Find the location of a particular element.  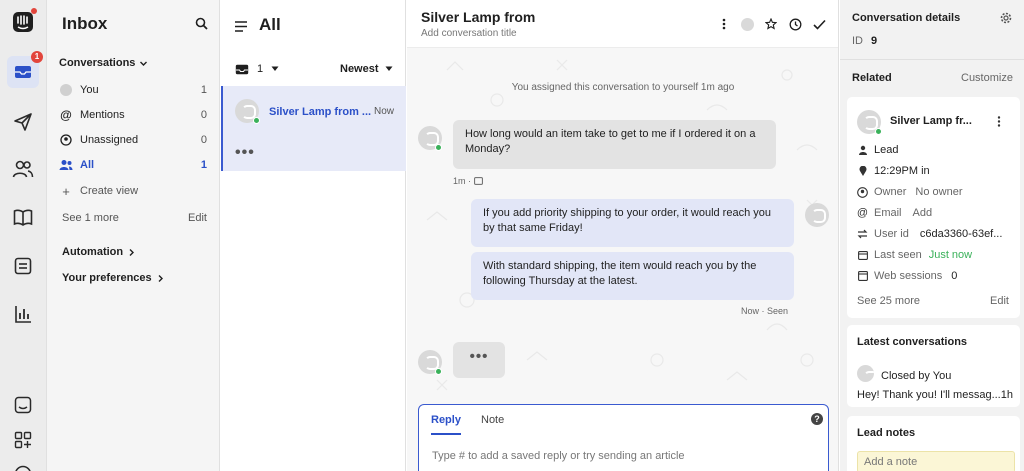

status-filter-dropdown: 1 is located at coordinates (257, 69).